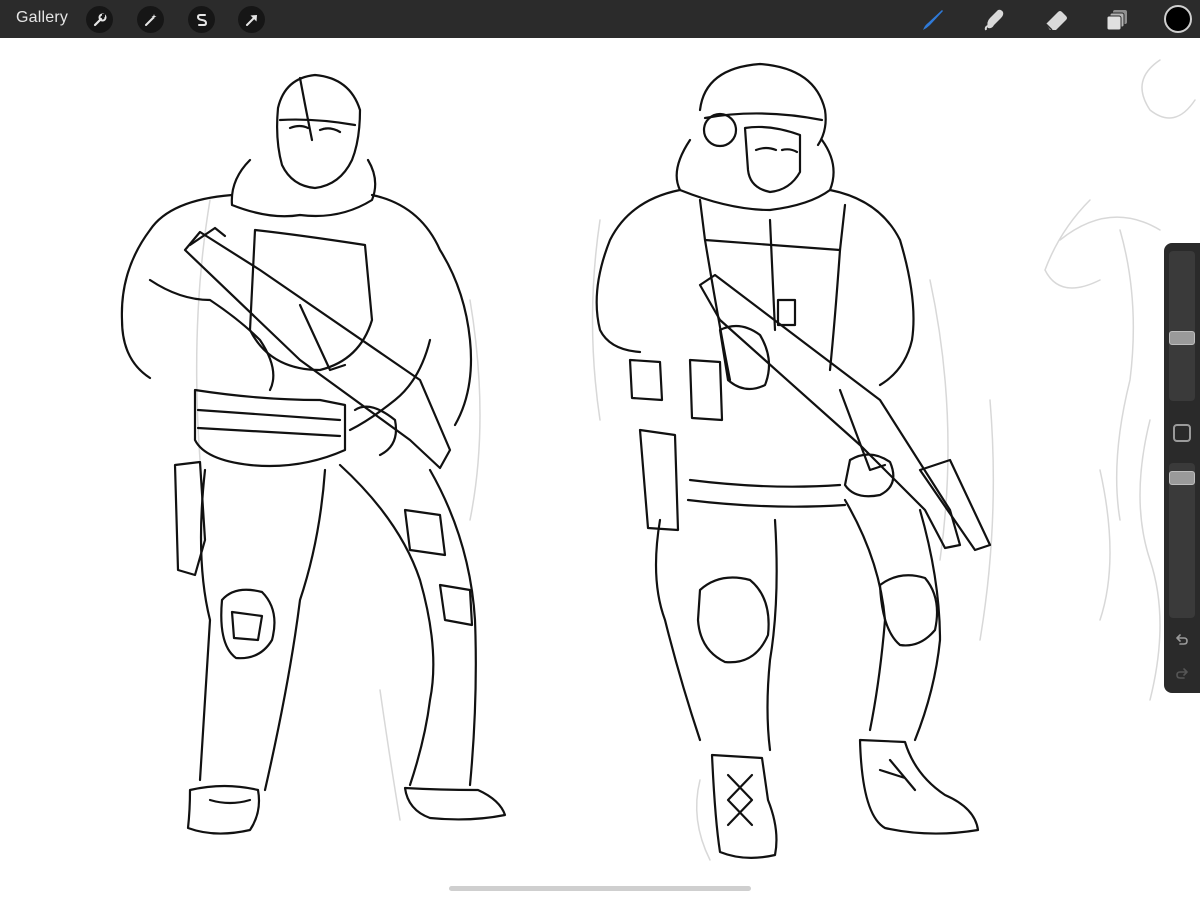  What do you see at coordinates (42, 18) in the screenshot?
I see `gallery-button: Gallery` at bounding box center [42, 18].